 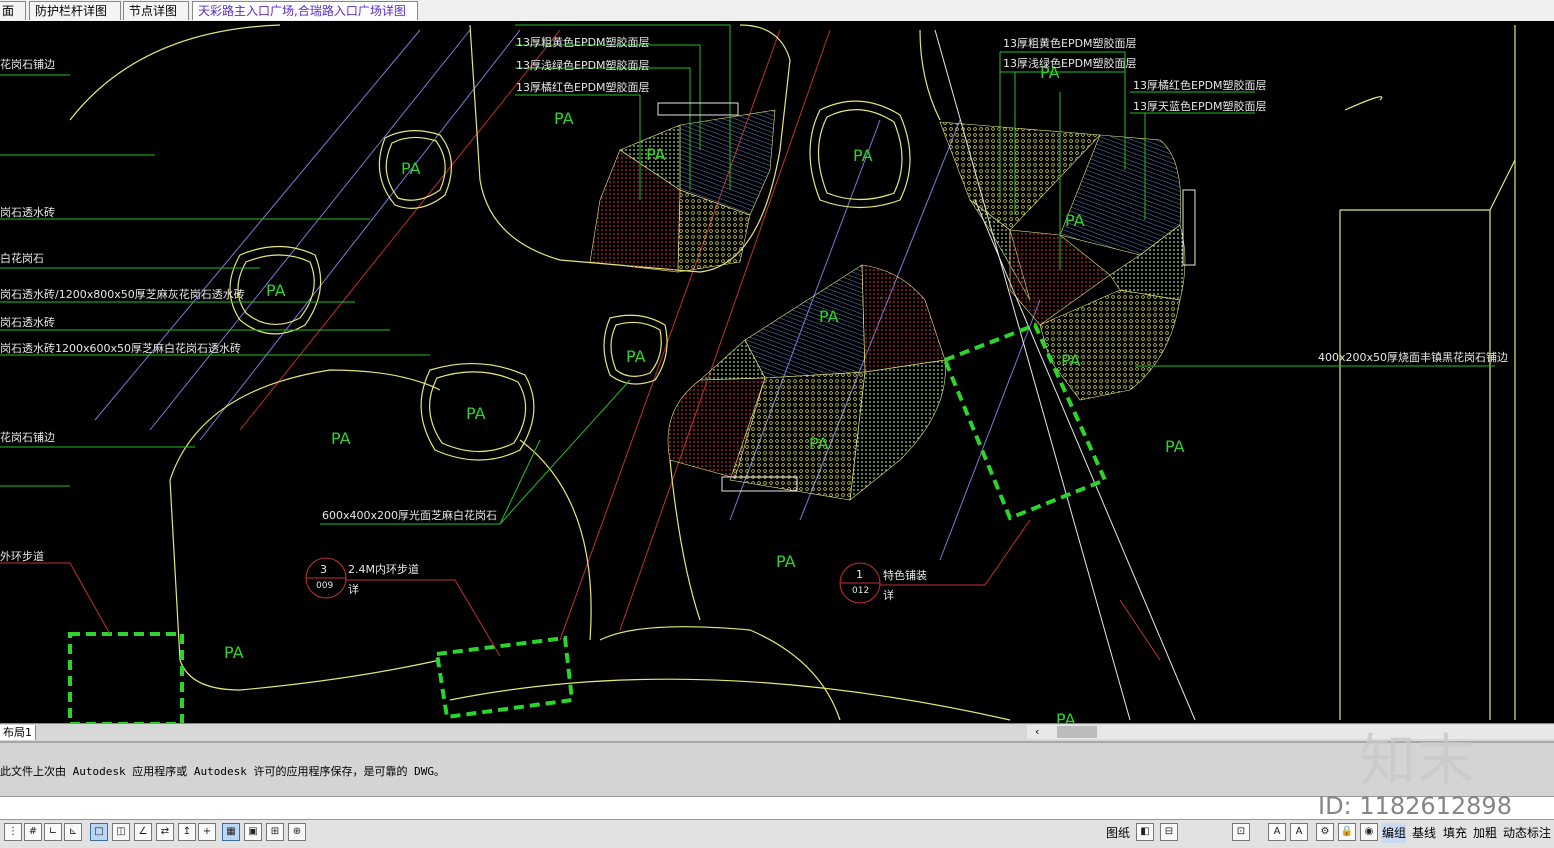 I want to click on otrack-icon: ⇄, so click(x=165, y=832).